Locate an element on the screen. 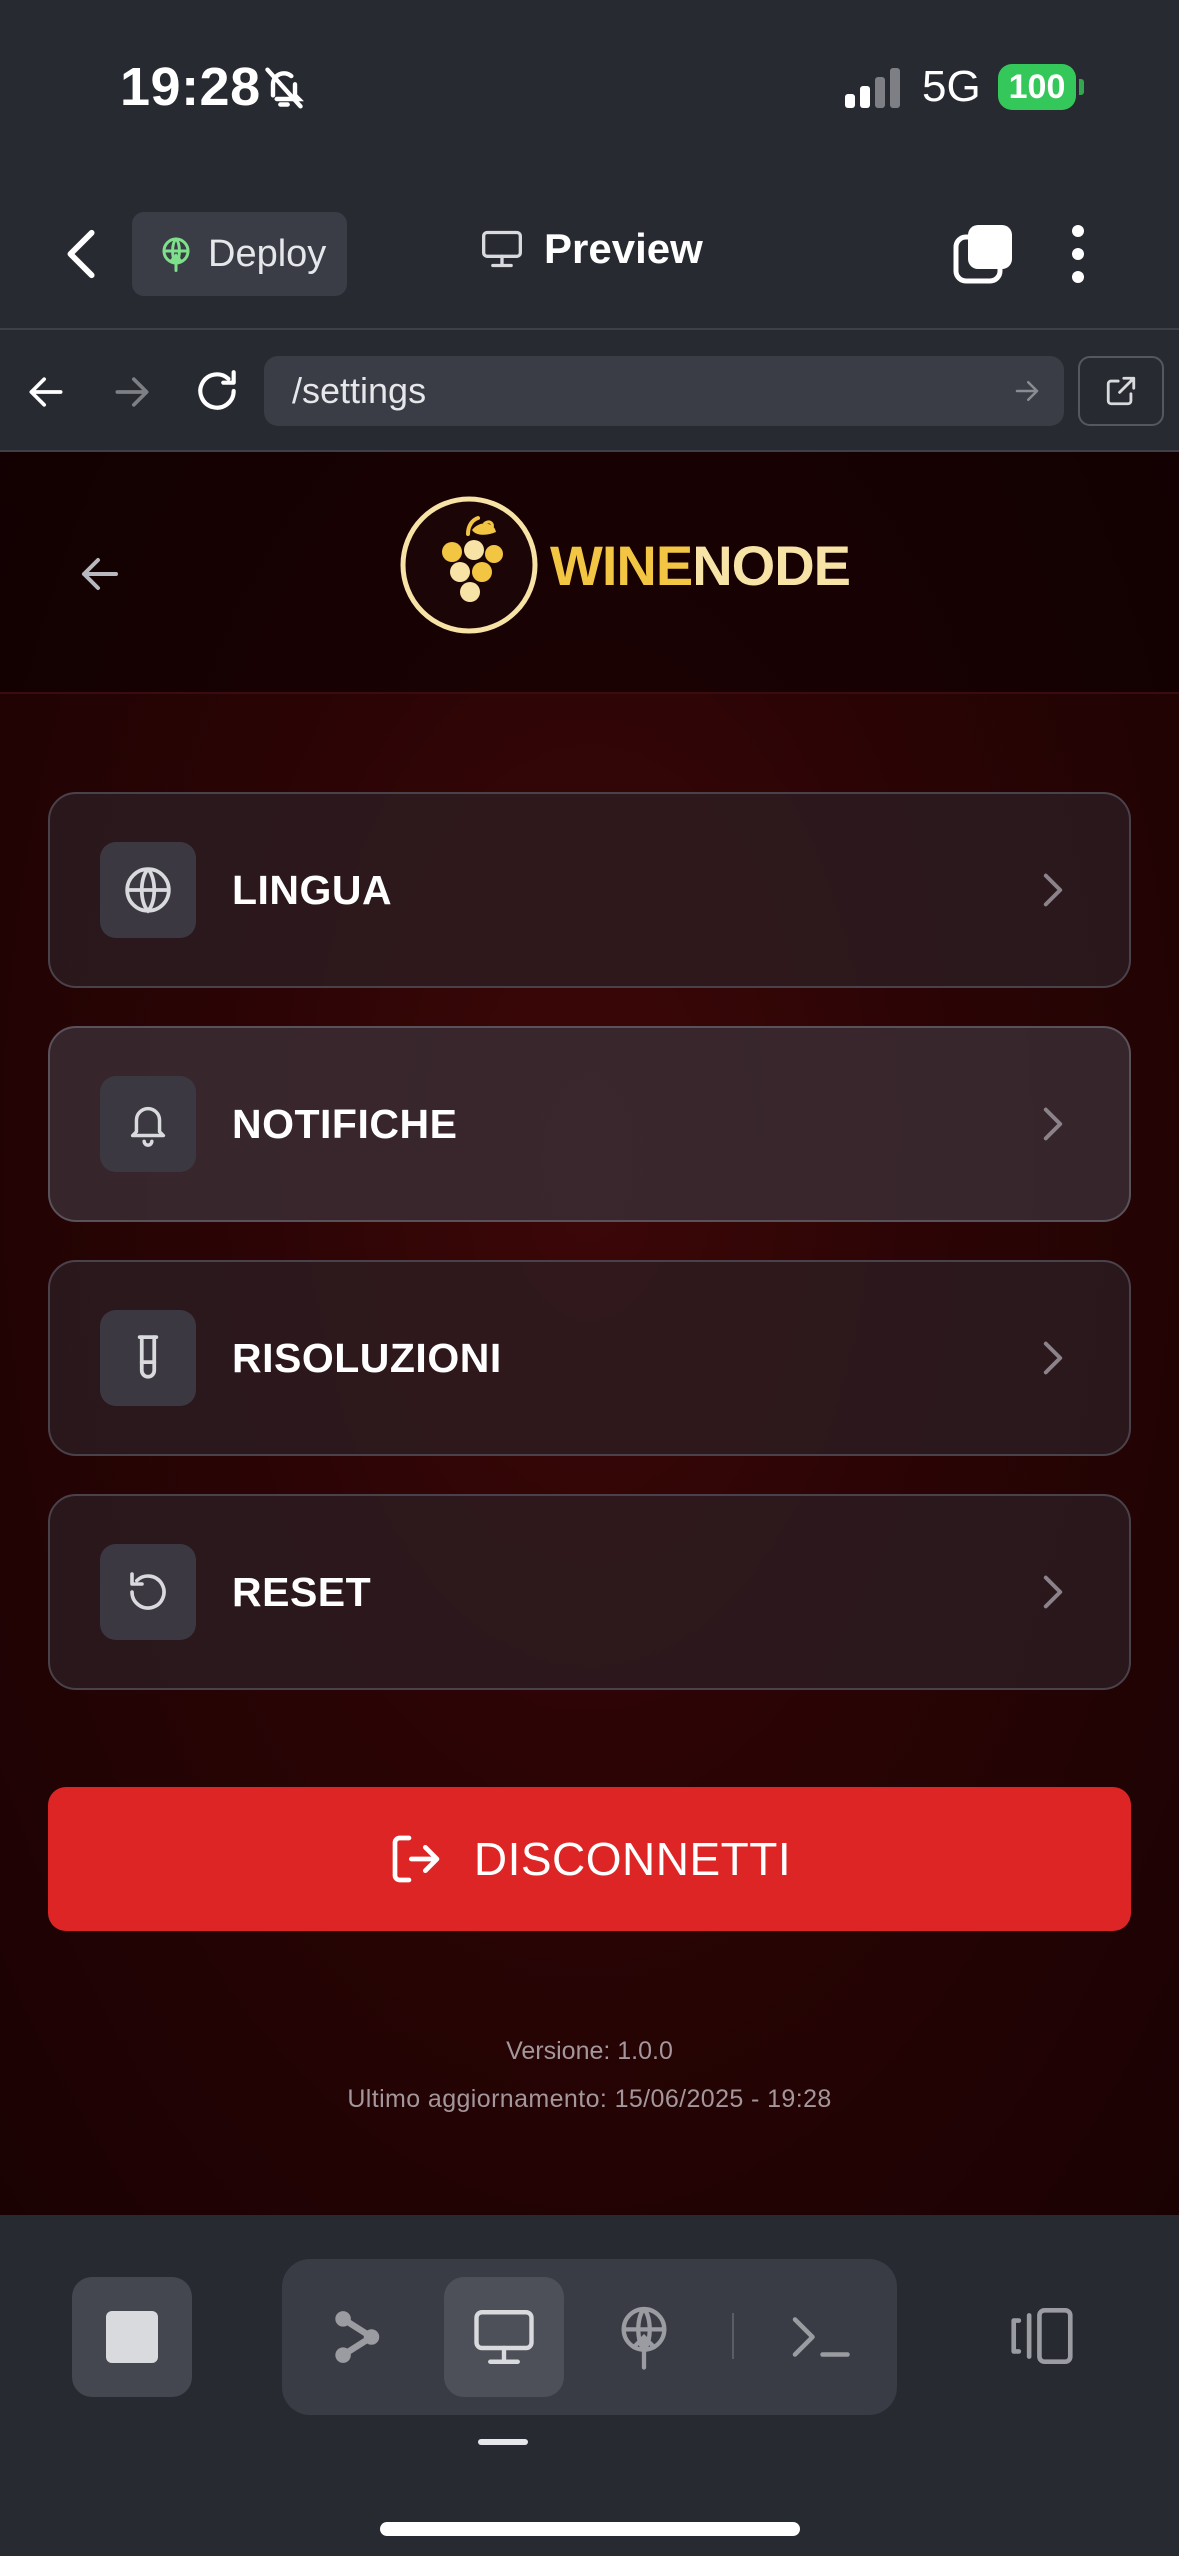 The image size is (1179, 2556). tabs-icon is located at coordinates (983, 254).